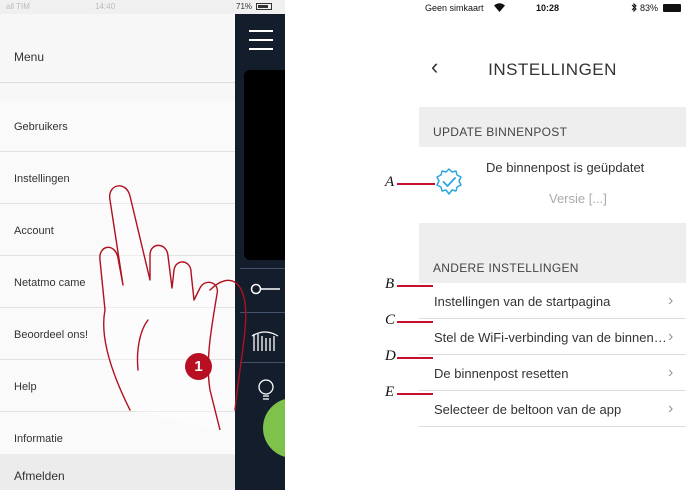 This screenshot has width=686, height=490. What do you see at coordinates (390, 356) in the screenshot?
I see `callout-d: D` at bounding box center [390, 356].